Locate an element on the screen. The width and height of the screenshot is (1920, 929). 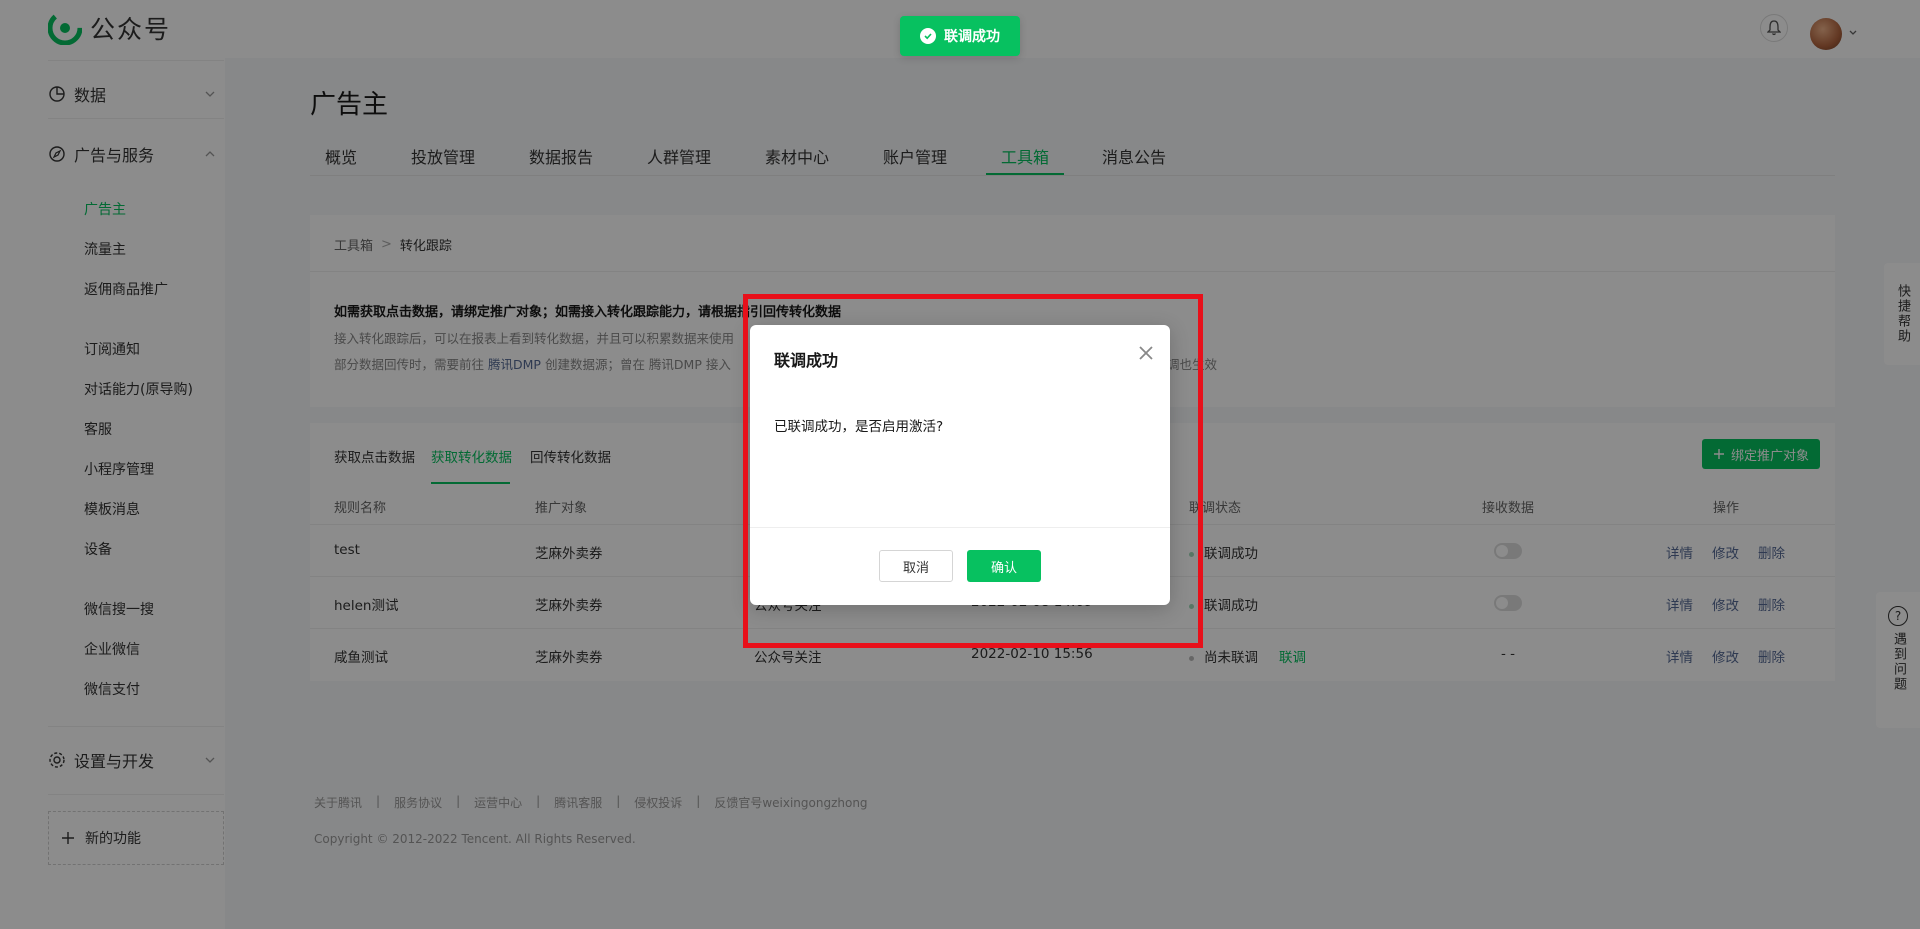
success-toast: 联调成功 is located at coordinates (960, 36).